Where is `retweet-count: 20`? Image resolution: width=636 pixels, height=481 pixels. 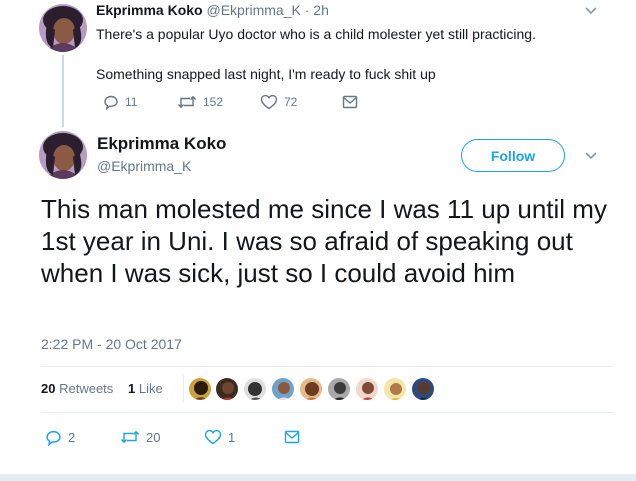
retweet-count: 20 is located at coordinates (153, 437).